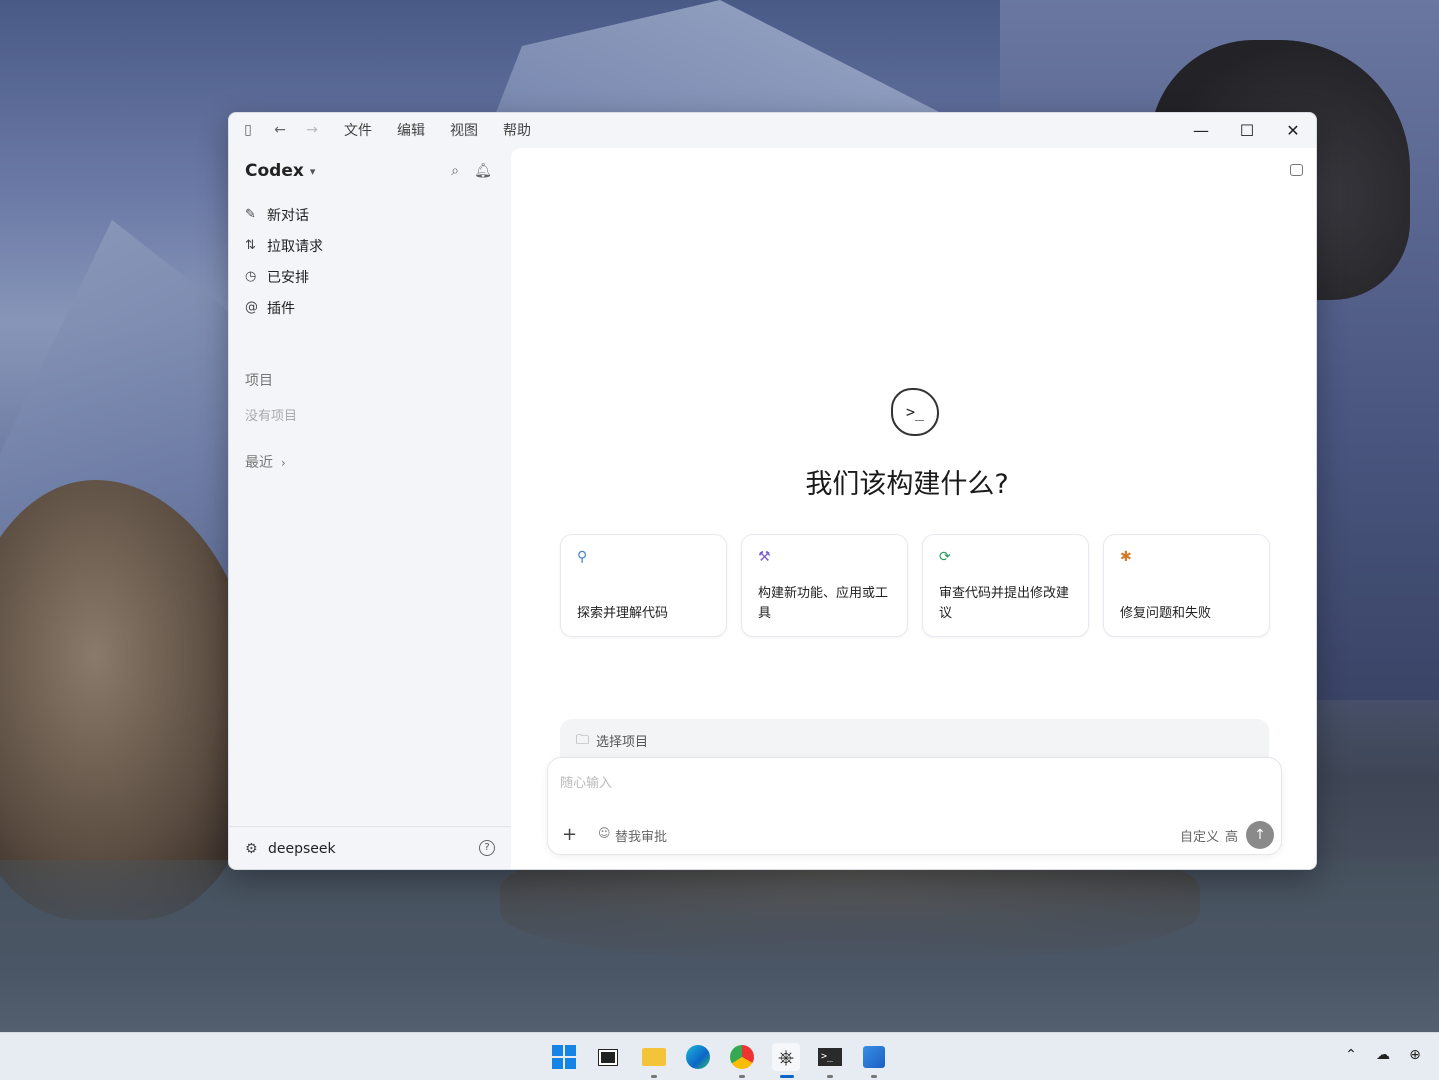 The image size is (1439, 1080). What do you see at coordinates (1186, 585) in the screenshot?
I see `suggestion-card-fix: ✱ 修复问题和失败` at bounding box center [1186, 585].